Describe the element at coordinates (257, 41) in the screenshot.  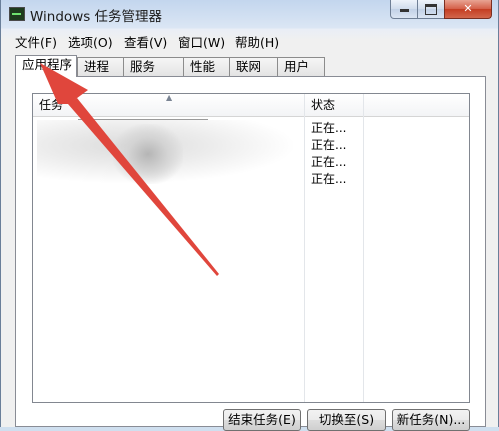
I see `menu-help: 帮助(H)` at that location.